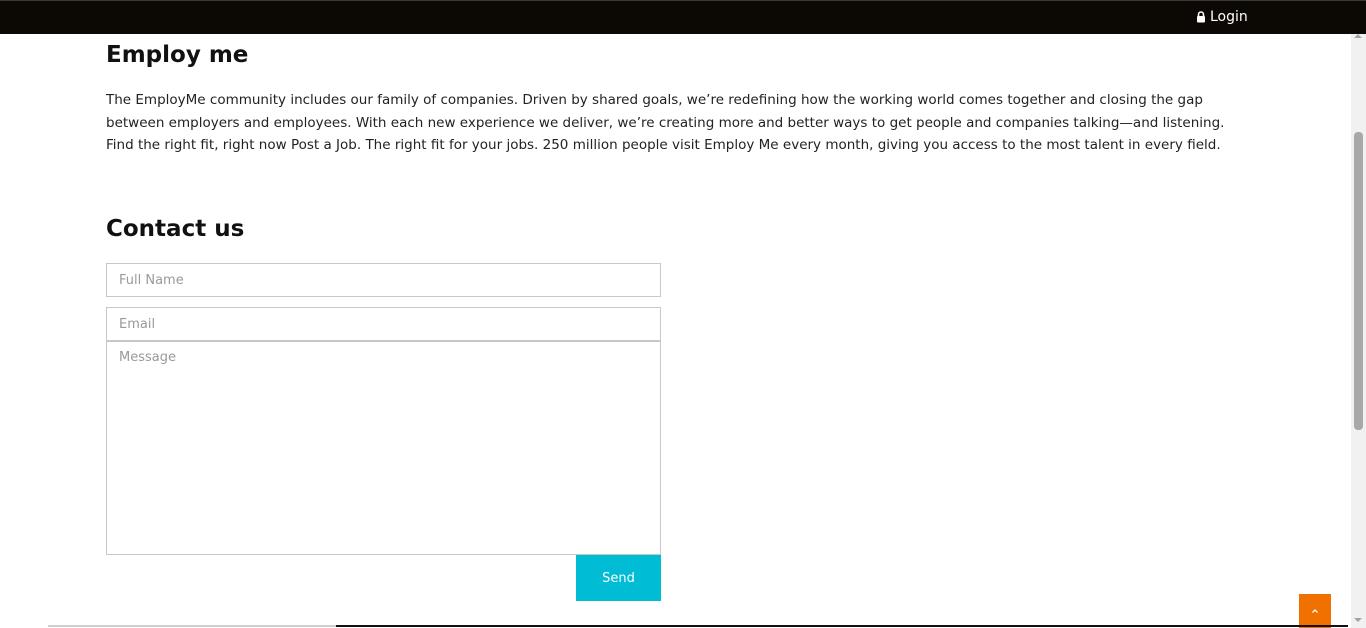  Describe the element at coordinates (383, 324) in the screenshot. I see `email-input` at that location.